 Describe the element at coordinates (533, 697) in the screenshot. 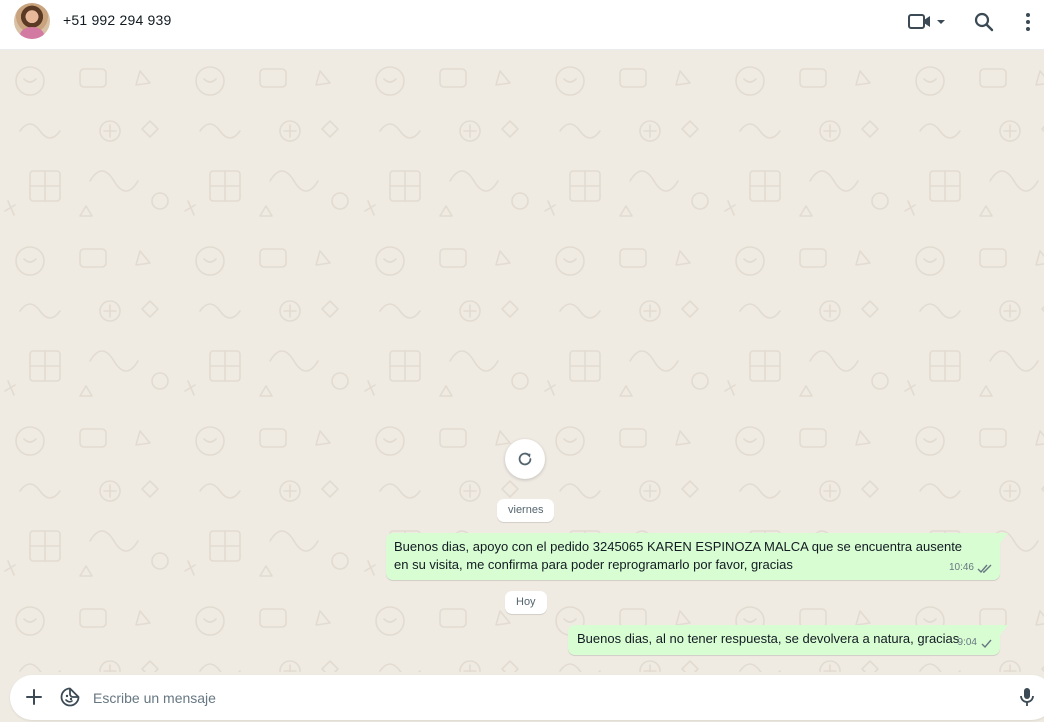

I see `message-input` at that location.